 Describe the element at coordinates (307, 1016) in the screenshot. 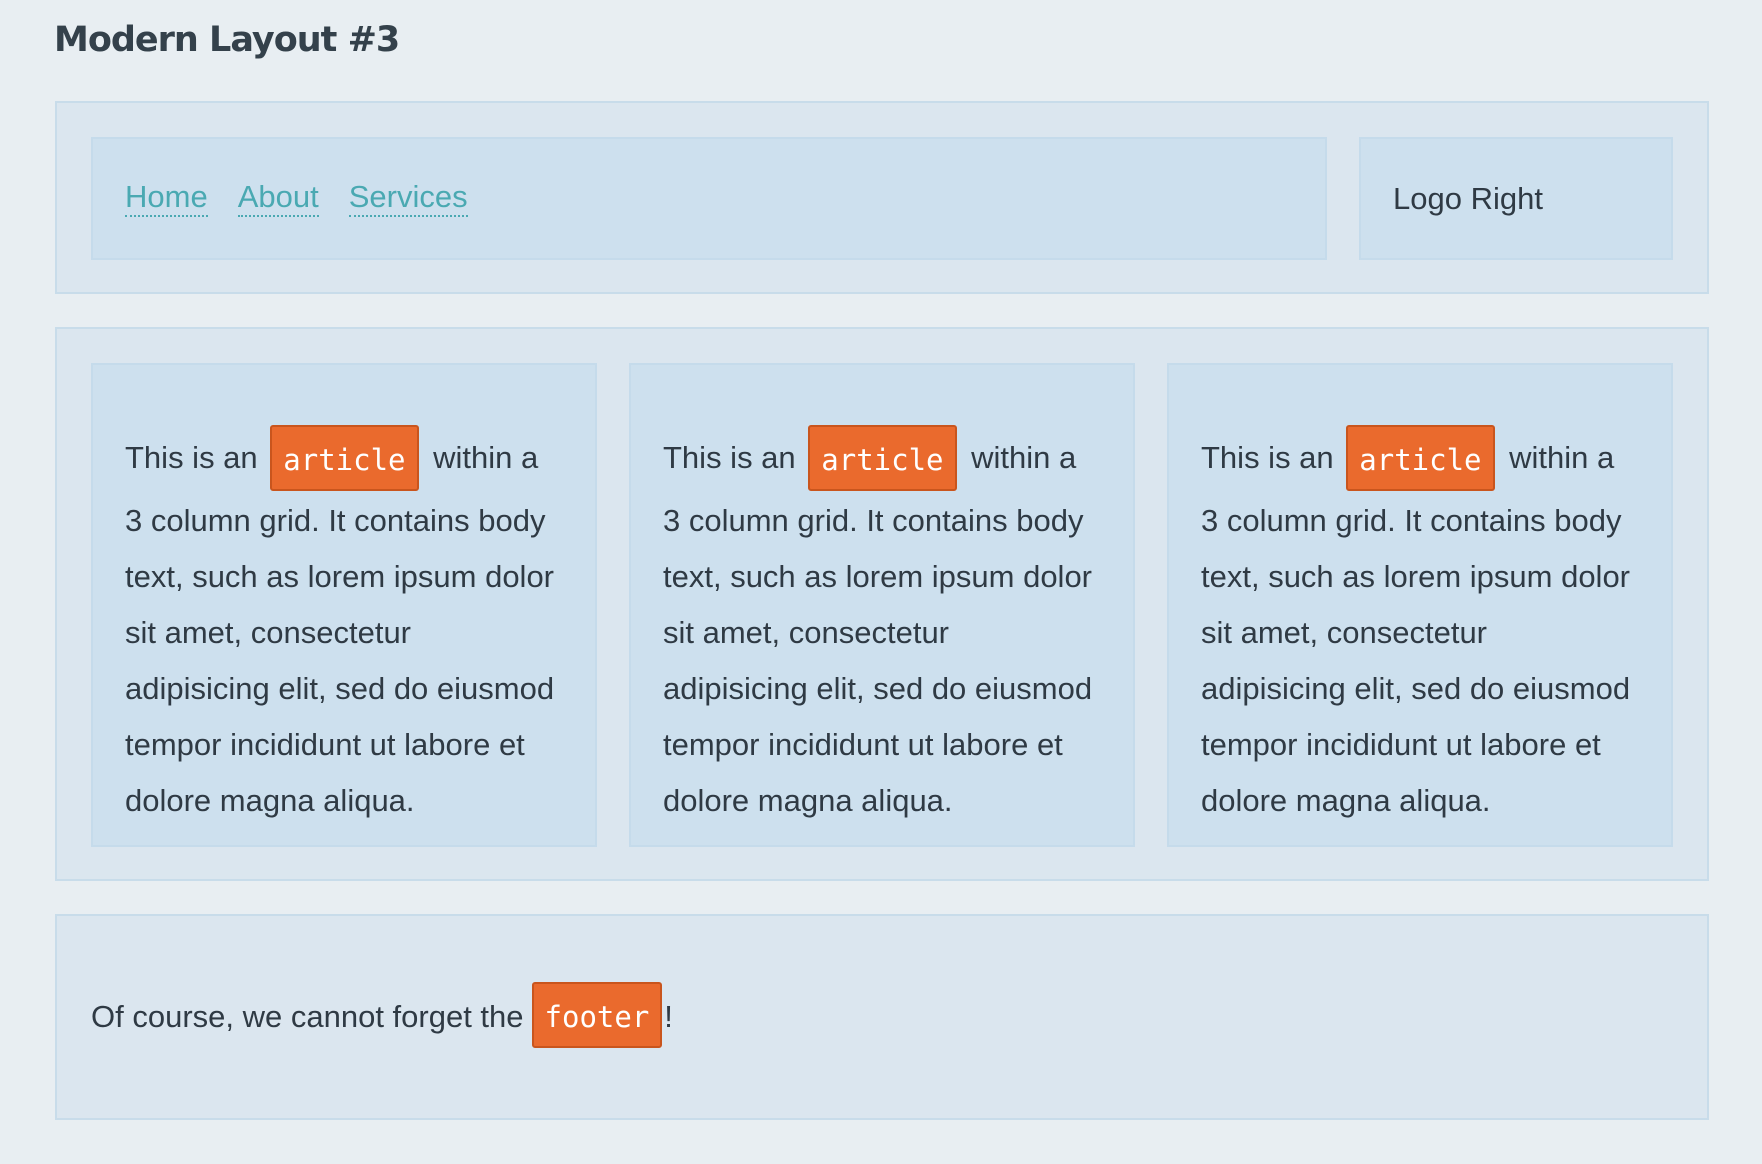

I see `footer-prefix: Of course, we cannot forget the` at that location.